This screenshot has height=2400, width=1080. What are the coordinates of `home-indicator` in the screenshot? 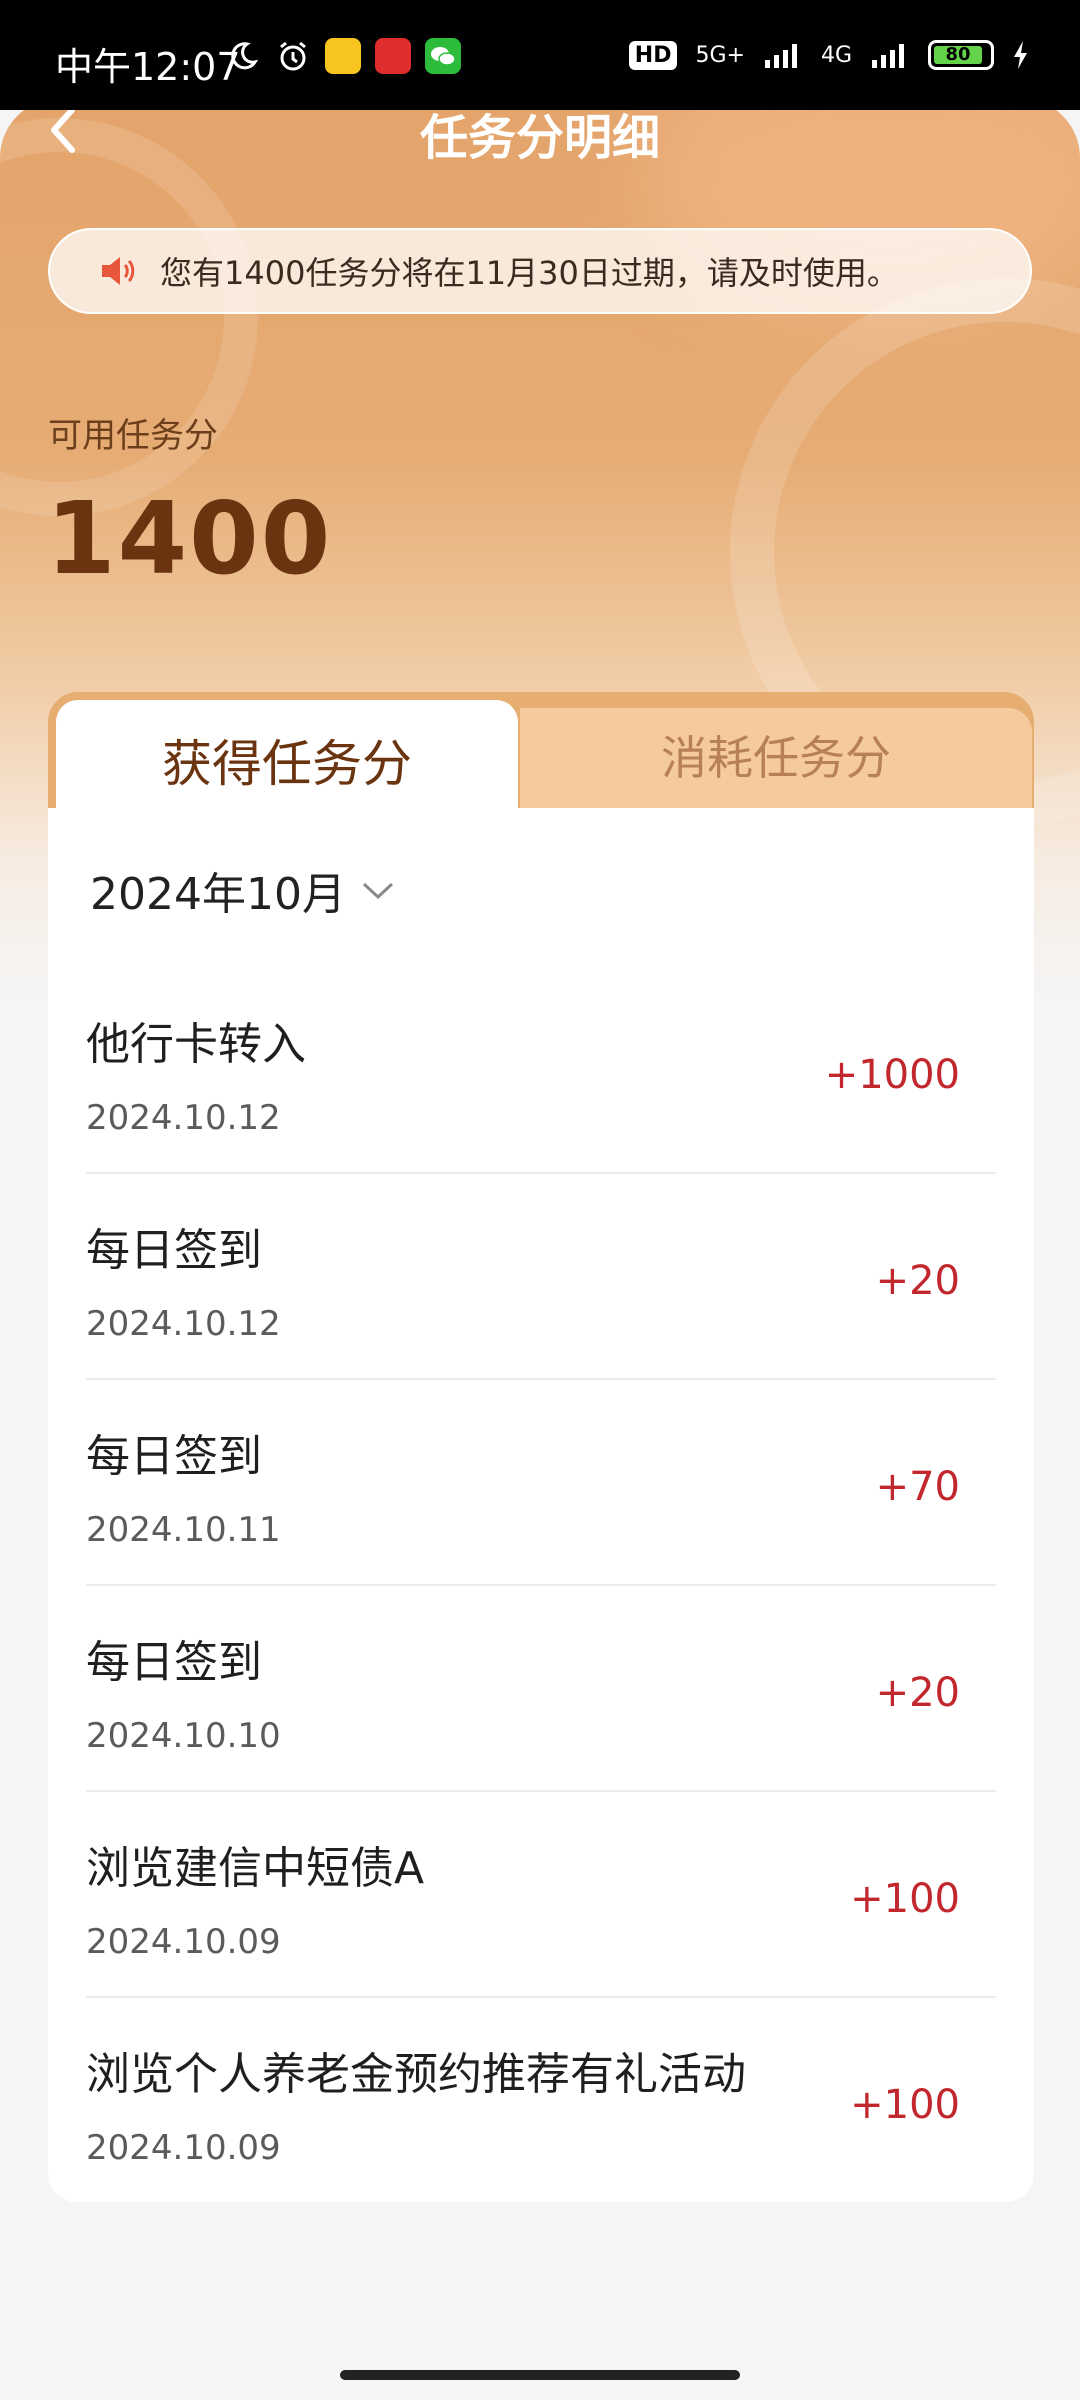 It's located at (540, 2375).